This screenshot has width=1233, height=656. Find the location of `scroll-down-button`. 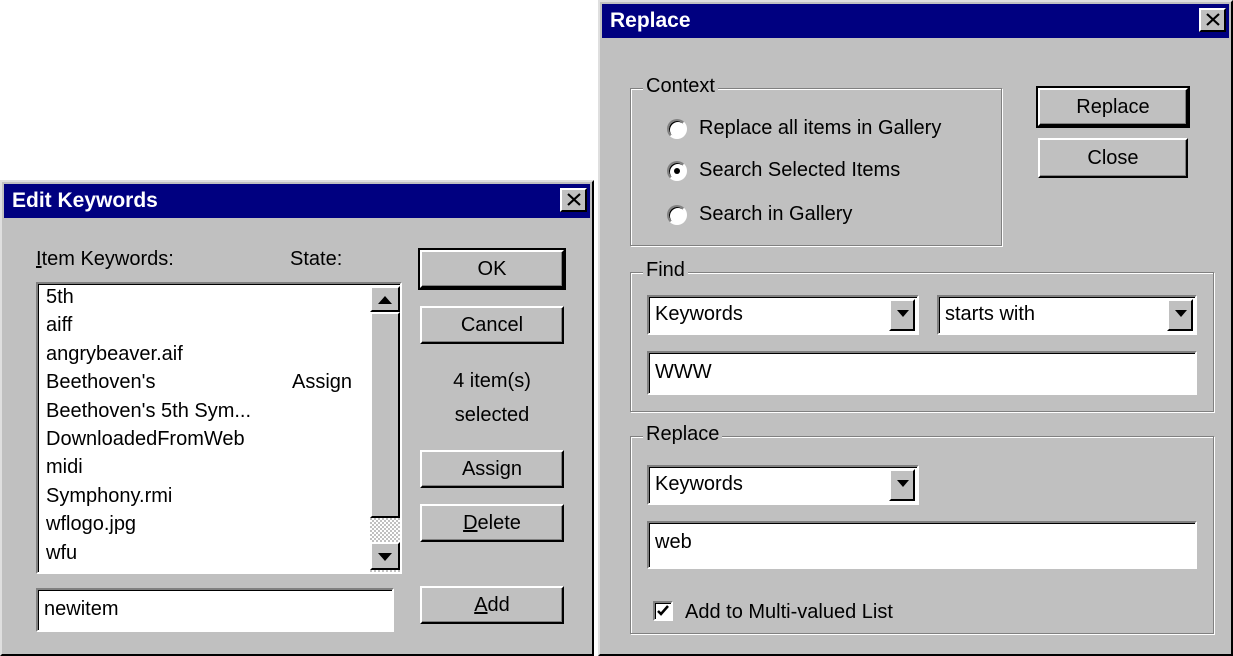

scroll-down-button is located at coordinates (385, 556).